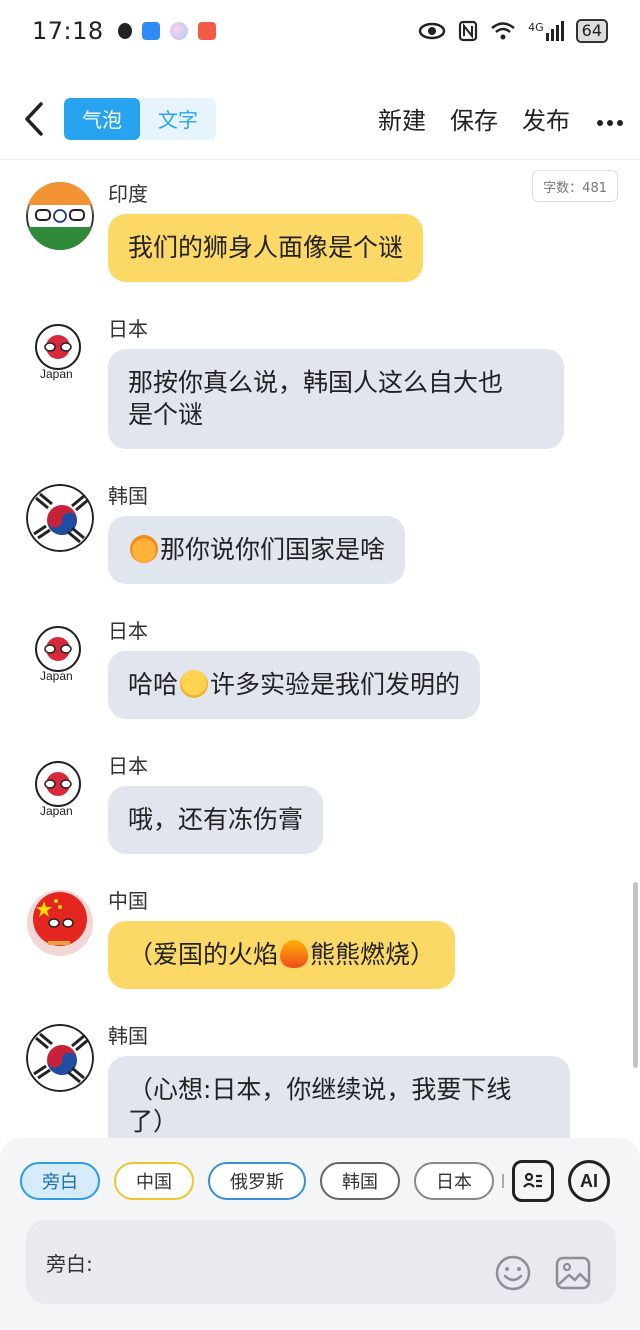  What do you see at coordinates (194, 684) in the screenshot?
I see `grinning-face-icon` at bounding box center [194, 684].